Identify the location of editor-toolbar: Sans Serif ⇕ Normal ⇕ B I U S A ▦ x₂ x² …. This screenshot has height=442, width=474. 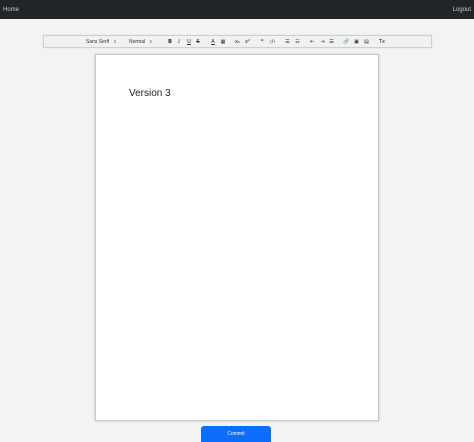
(237, 41).